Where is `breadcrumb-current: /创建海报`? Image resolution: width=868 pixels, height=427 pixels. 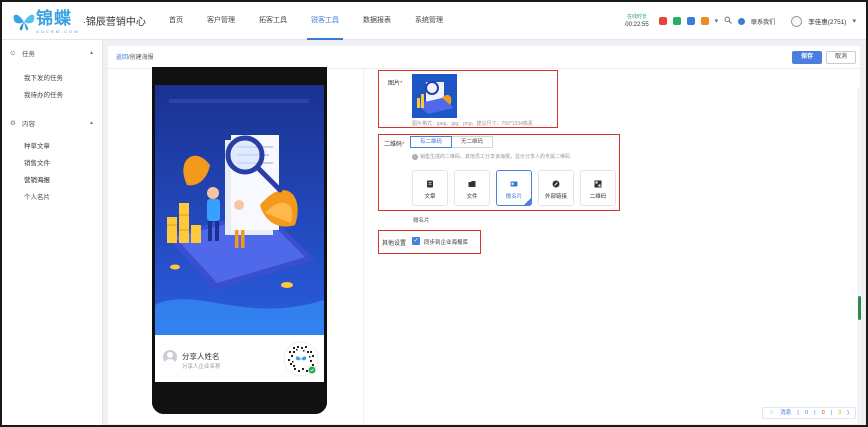
breadcrumb-current: /创建海报 is located at coordinates (141, 58).